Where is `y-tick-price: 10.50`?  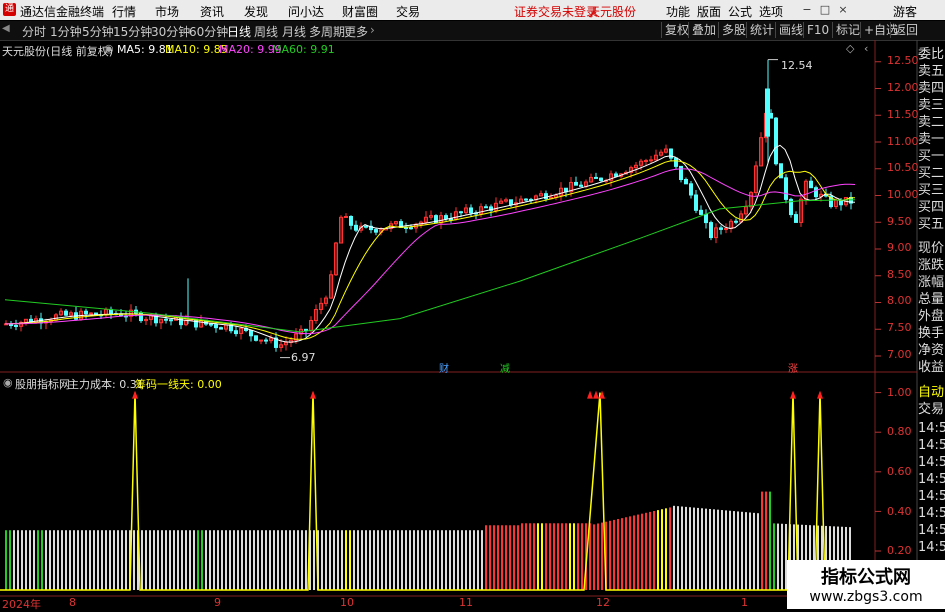
y-tick-price: 10.50 is located at coordinates (903, 167).